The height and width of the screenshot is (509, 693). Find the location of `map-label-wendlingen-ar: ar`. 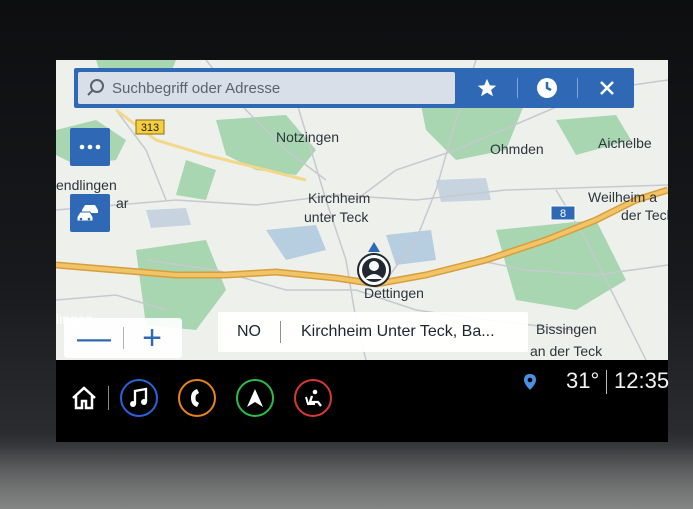

map-label-wendlingen-ar: ar is located at coordinates (122, 203).